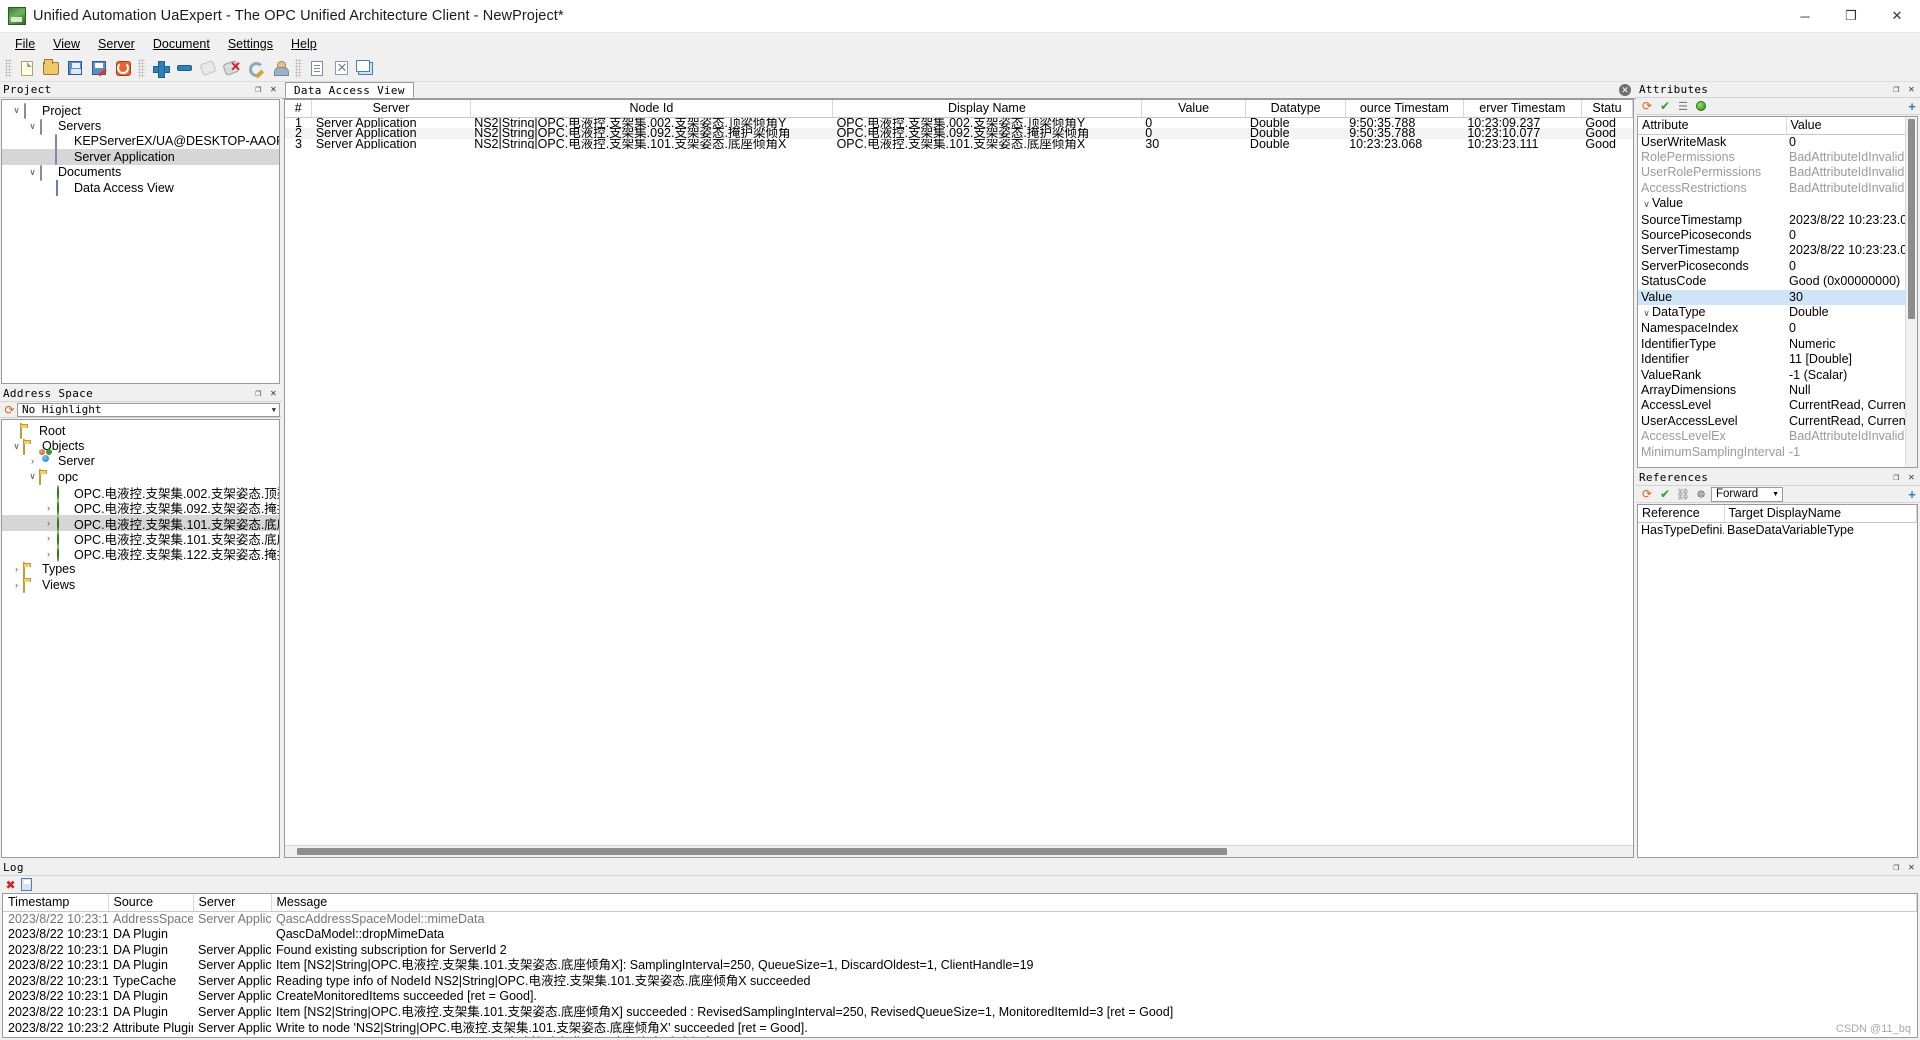 The width and height of the screenshot is (1920, 1040). What do you see at coordinates (1194, 109) in the screenshot?
I see `dav-col-value: Value` at bounding box center [1194, 109].